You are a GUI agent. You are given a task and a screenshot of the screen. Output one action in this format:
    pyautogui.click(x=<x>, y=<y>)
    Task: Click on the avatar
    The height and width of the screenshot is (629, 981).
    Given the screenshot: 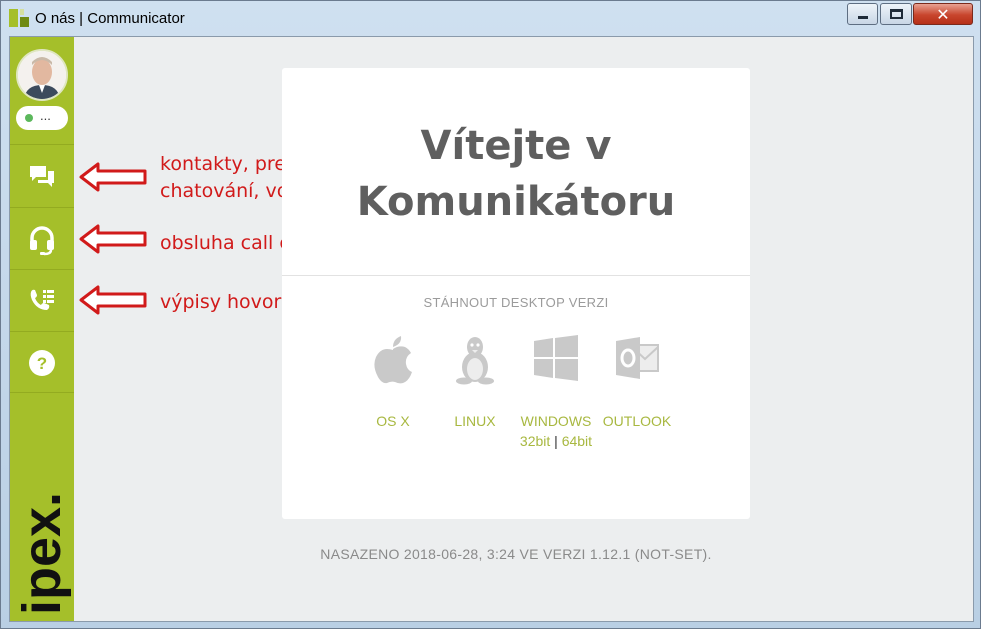 What is the action you would take?
    pyautogui.click(x=42, y=75)
    